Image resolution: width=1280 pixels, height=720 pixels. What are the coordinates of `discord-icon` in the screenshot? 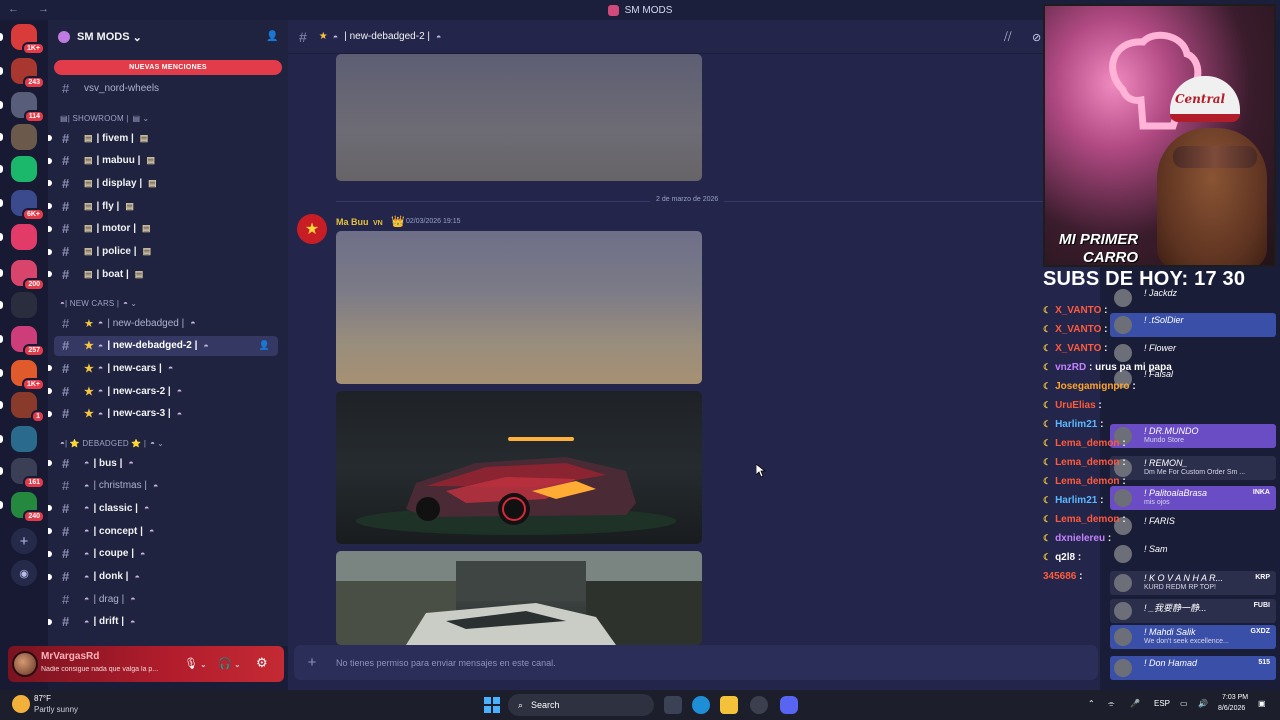 It's located at (789, 705).